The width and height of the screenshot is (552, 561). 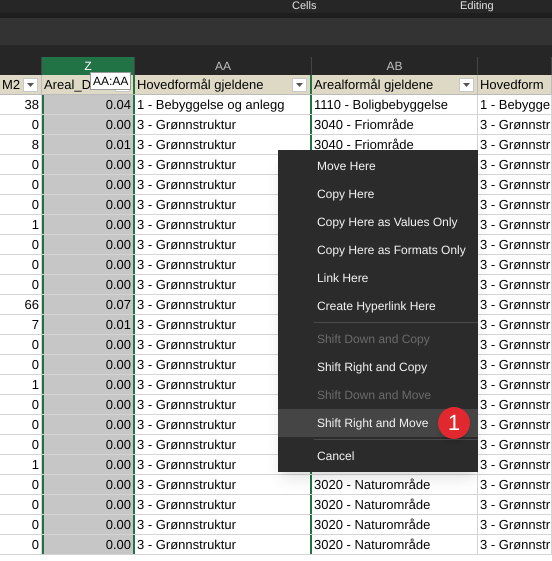 I want to click on drag-tooltip: AA:AA, so click(x=111, y=81).